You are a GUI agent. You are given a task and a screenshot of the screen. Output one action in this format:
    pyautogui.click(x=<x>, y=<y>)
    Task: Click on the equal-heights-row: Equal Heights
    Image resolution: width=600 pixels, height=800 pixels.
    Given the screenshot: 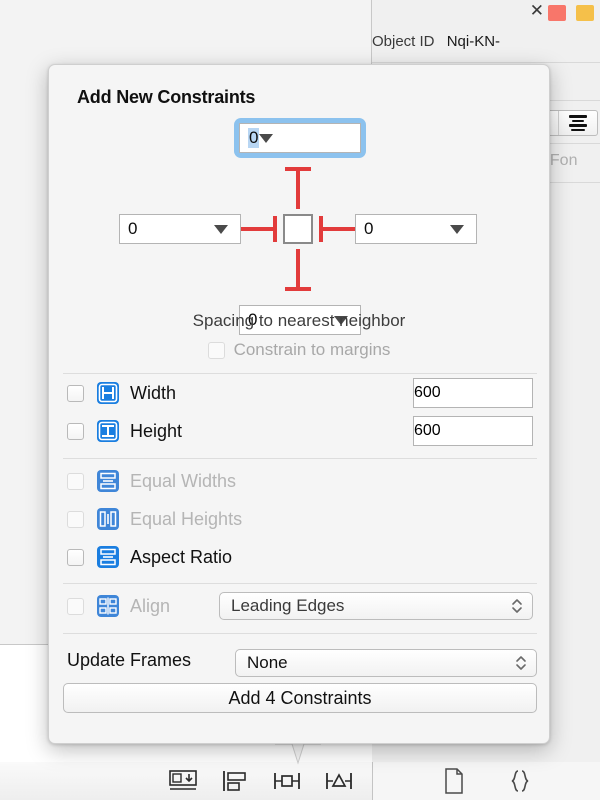 What is the action you would take?
    pyautogui.click(x=300, y=519)
    